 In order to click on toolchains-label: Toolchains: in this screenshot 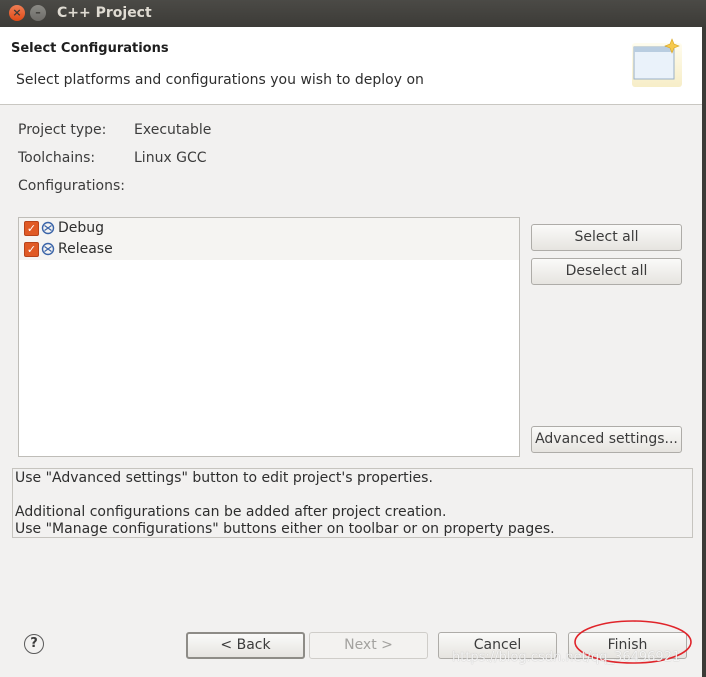, I will do `click(57, 158)`.